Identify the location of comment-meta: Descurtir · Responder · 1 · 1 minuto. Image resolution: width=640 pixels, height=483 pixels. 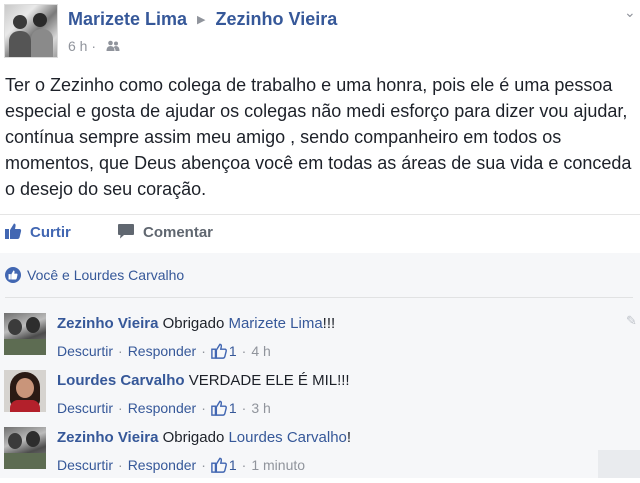
(181, 465).